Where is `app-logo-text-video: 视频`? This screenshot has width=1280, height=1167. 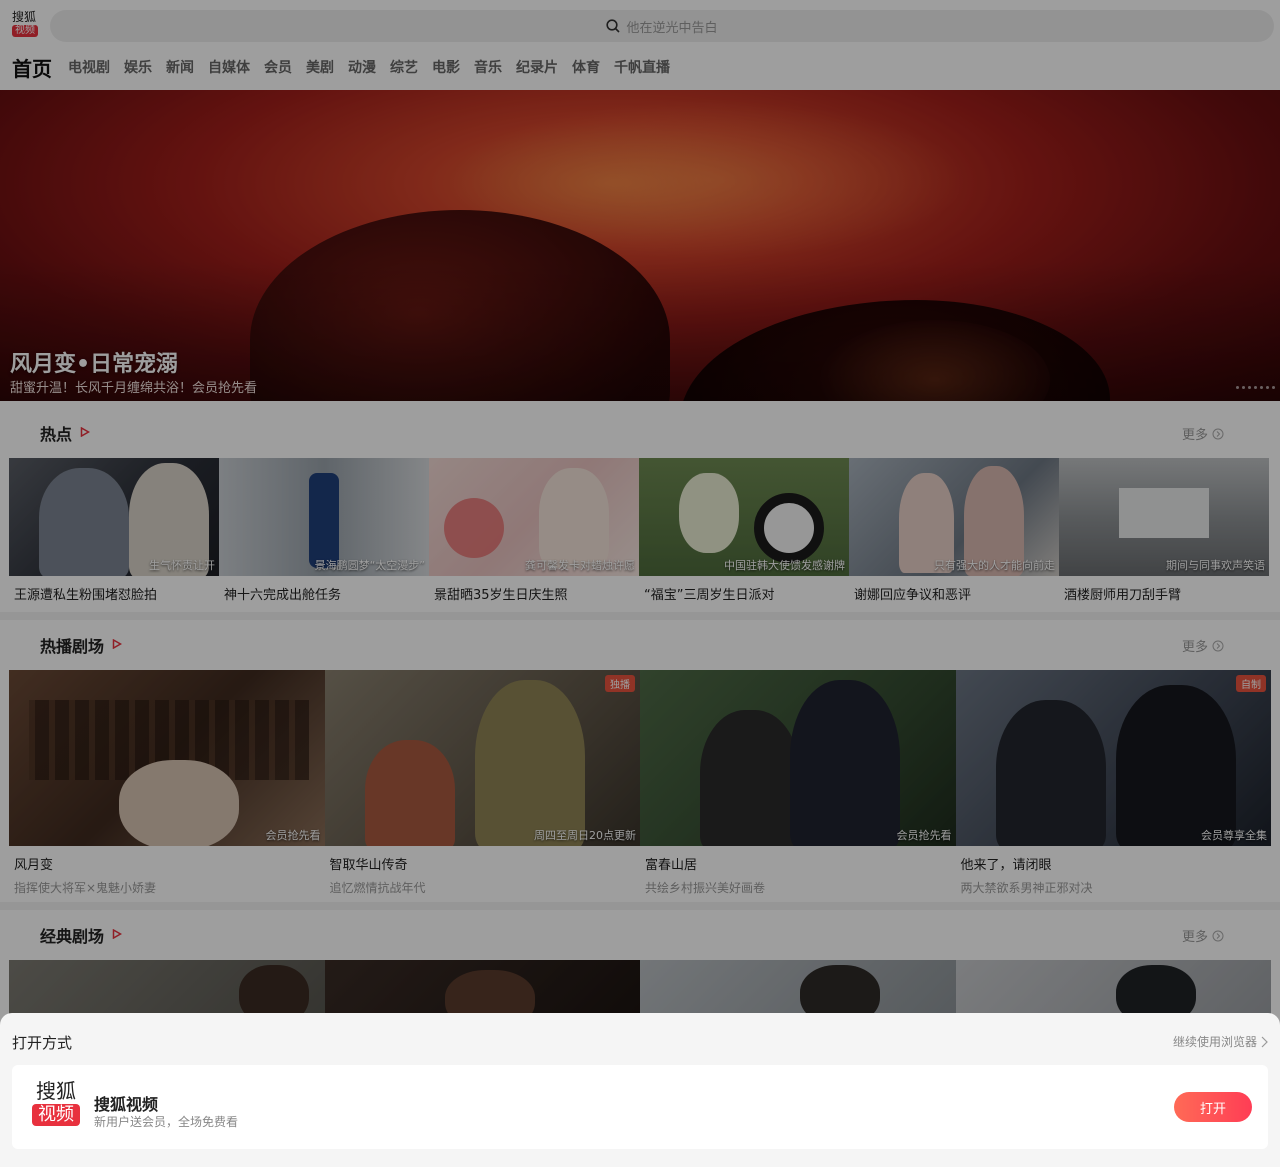
app-logo-text-video: 视频 is located at coordinates (56, 1115).